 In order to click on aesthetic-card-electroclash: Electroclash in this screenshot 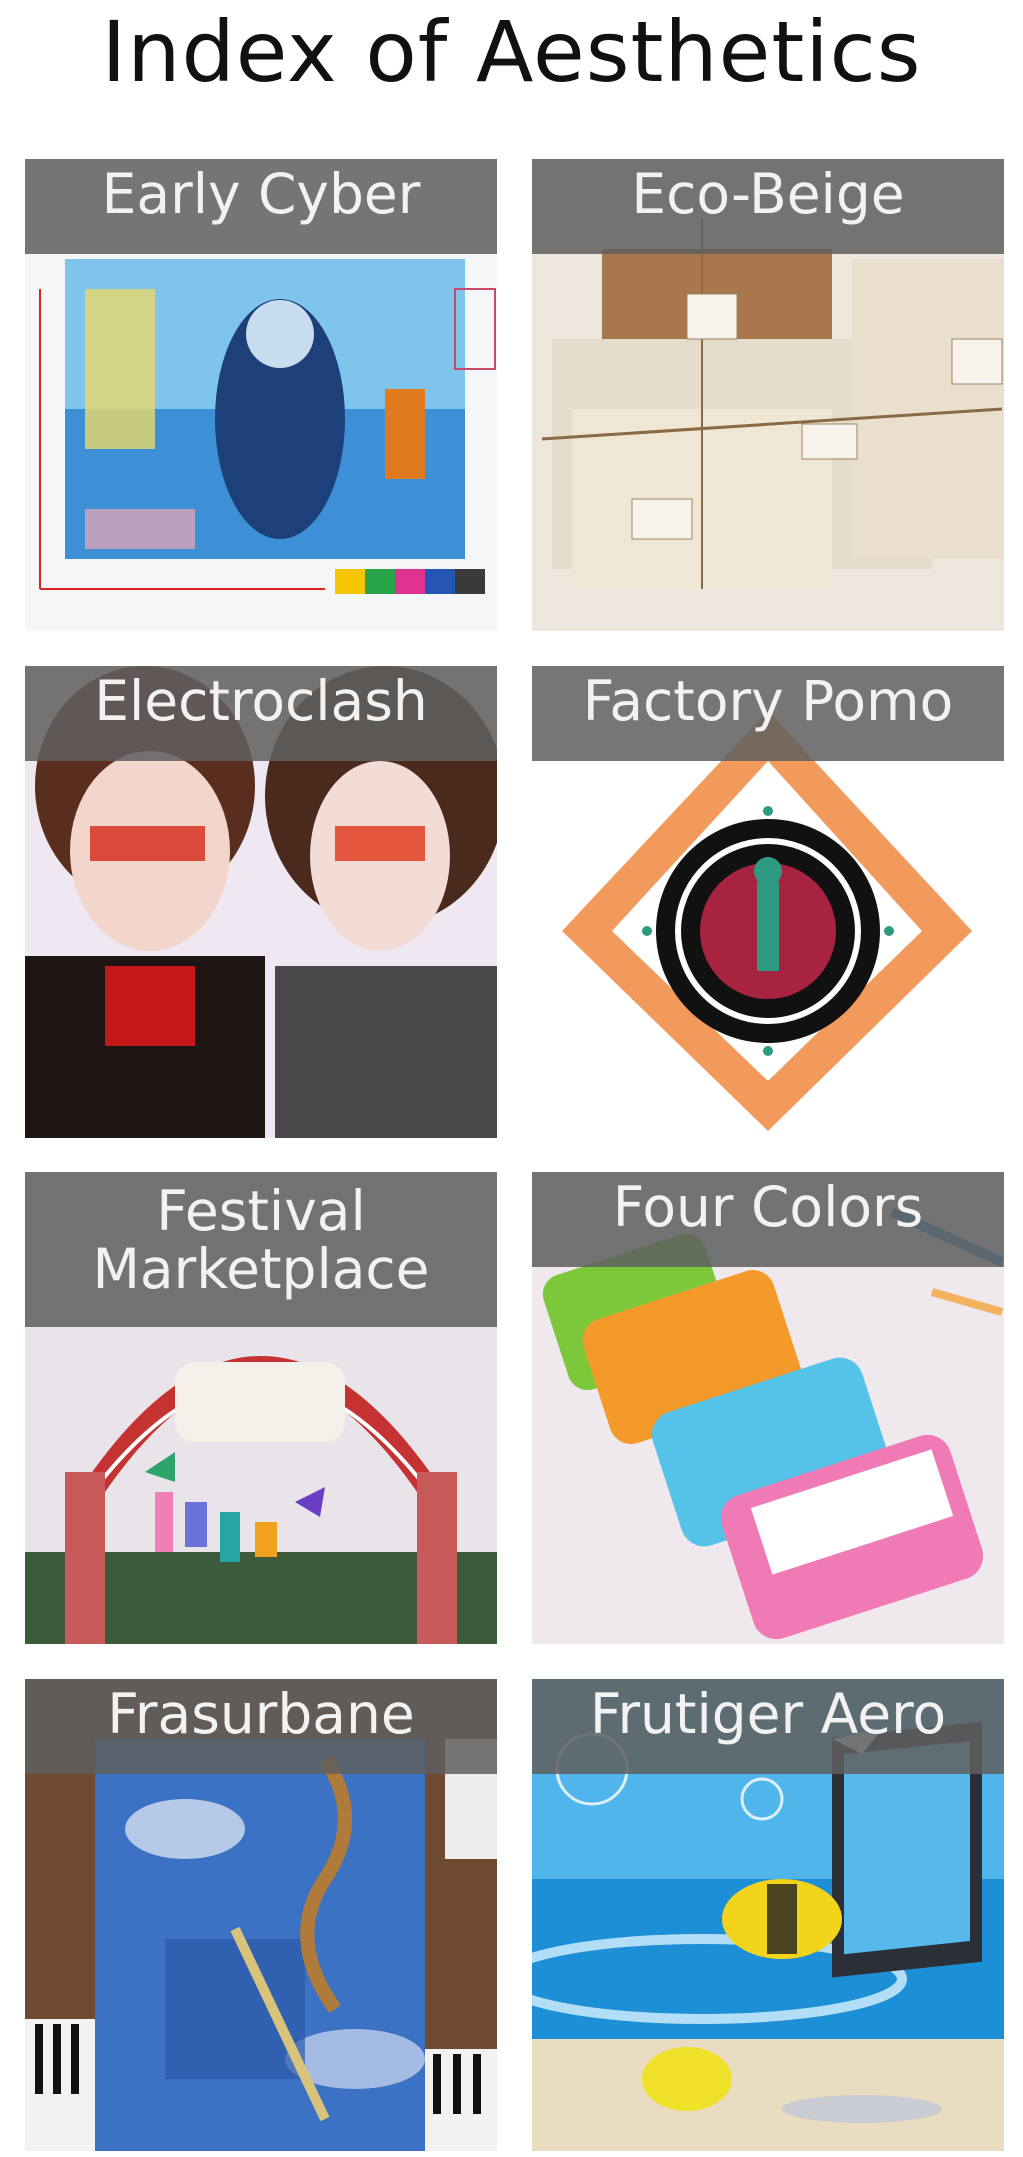, I will do `click(261, 902)`.